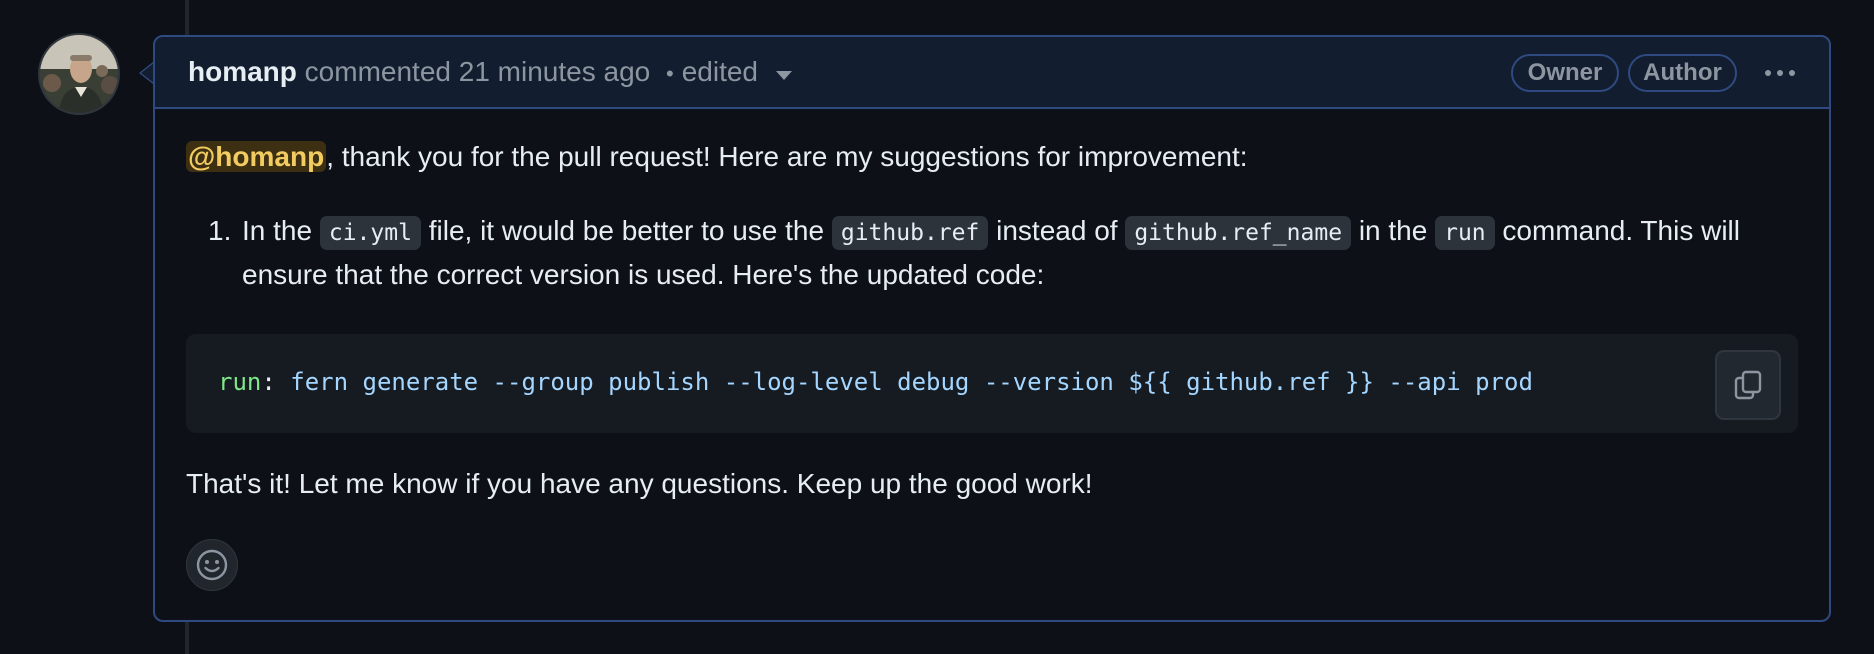 Image resolution: width=1874 pixels, height=654 pixels. What do you see at coordinates (719, 71) in the screenshot?
I see `edited-label: edited` at bounding box center [719, 71].